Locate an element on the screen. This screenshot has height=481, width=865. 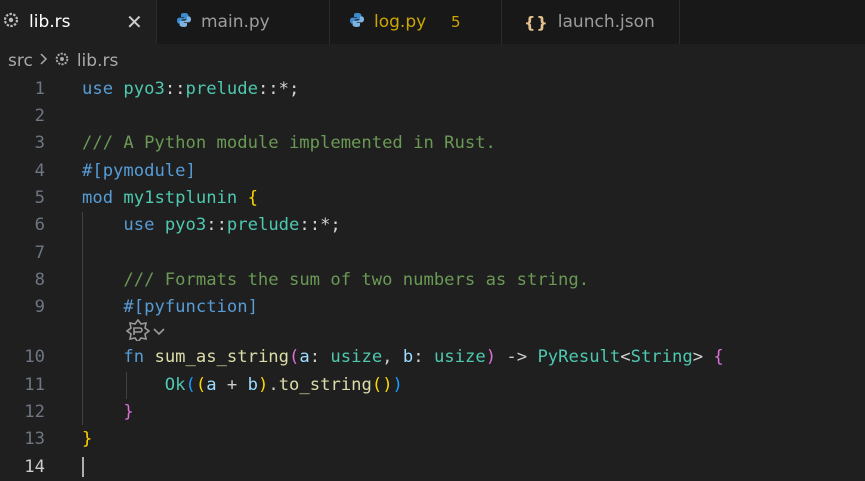
line-number: 7 is located at coordinates (39, 253).